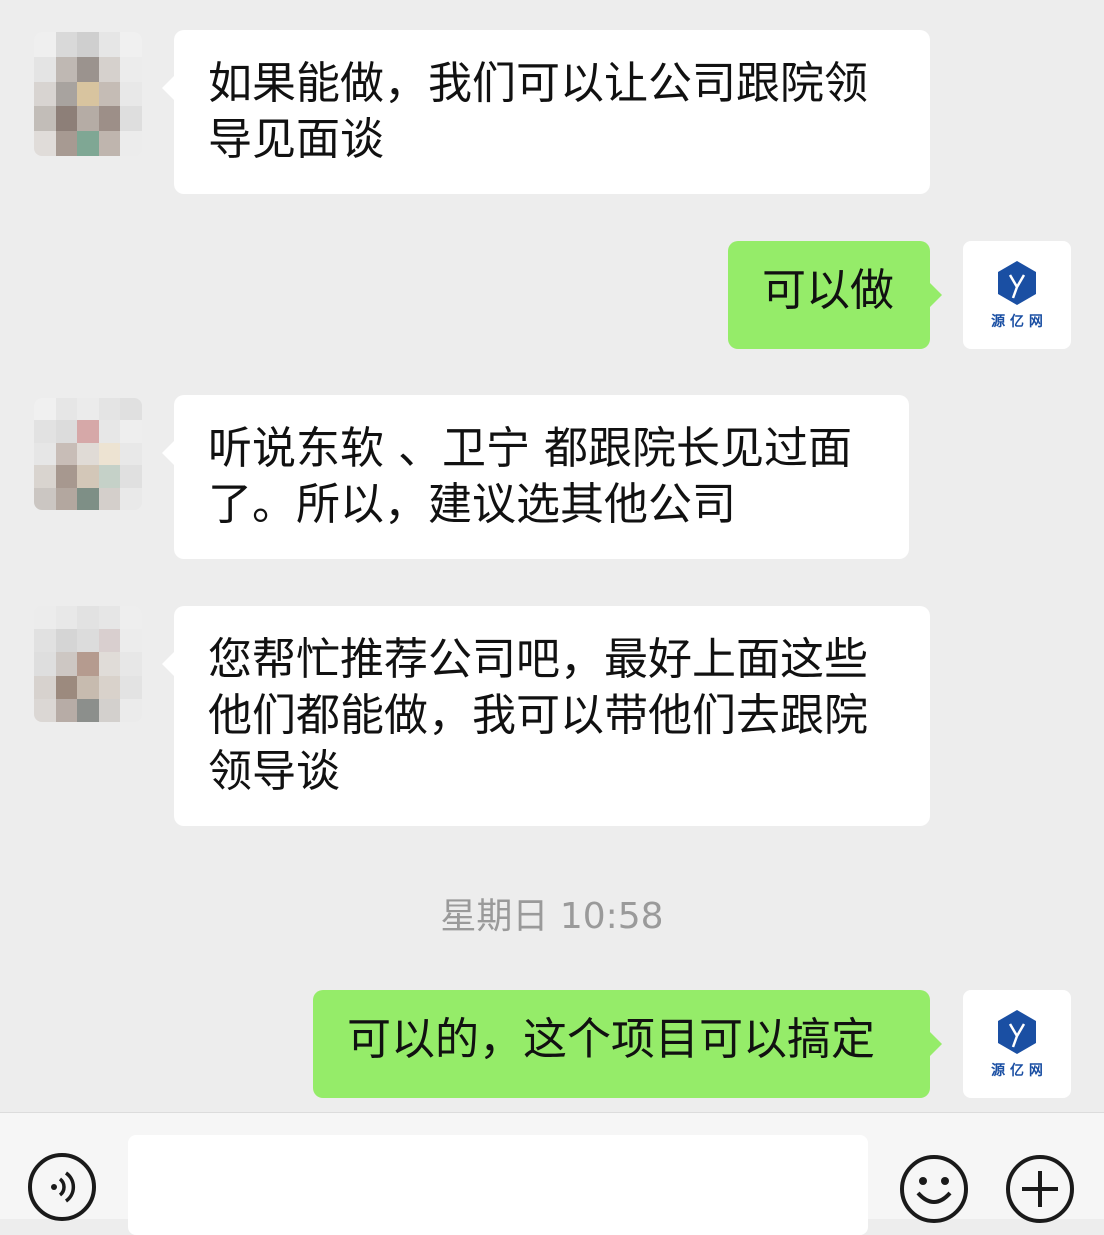  I want to click on input-bar, so click(552, 1173).